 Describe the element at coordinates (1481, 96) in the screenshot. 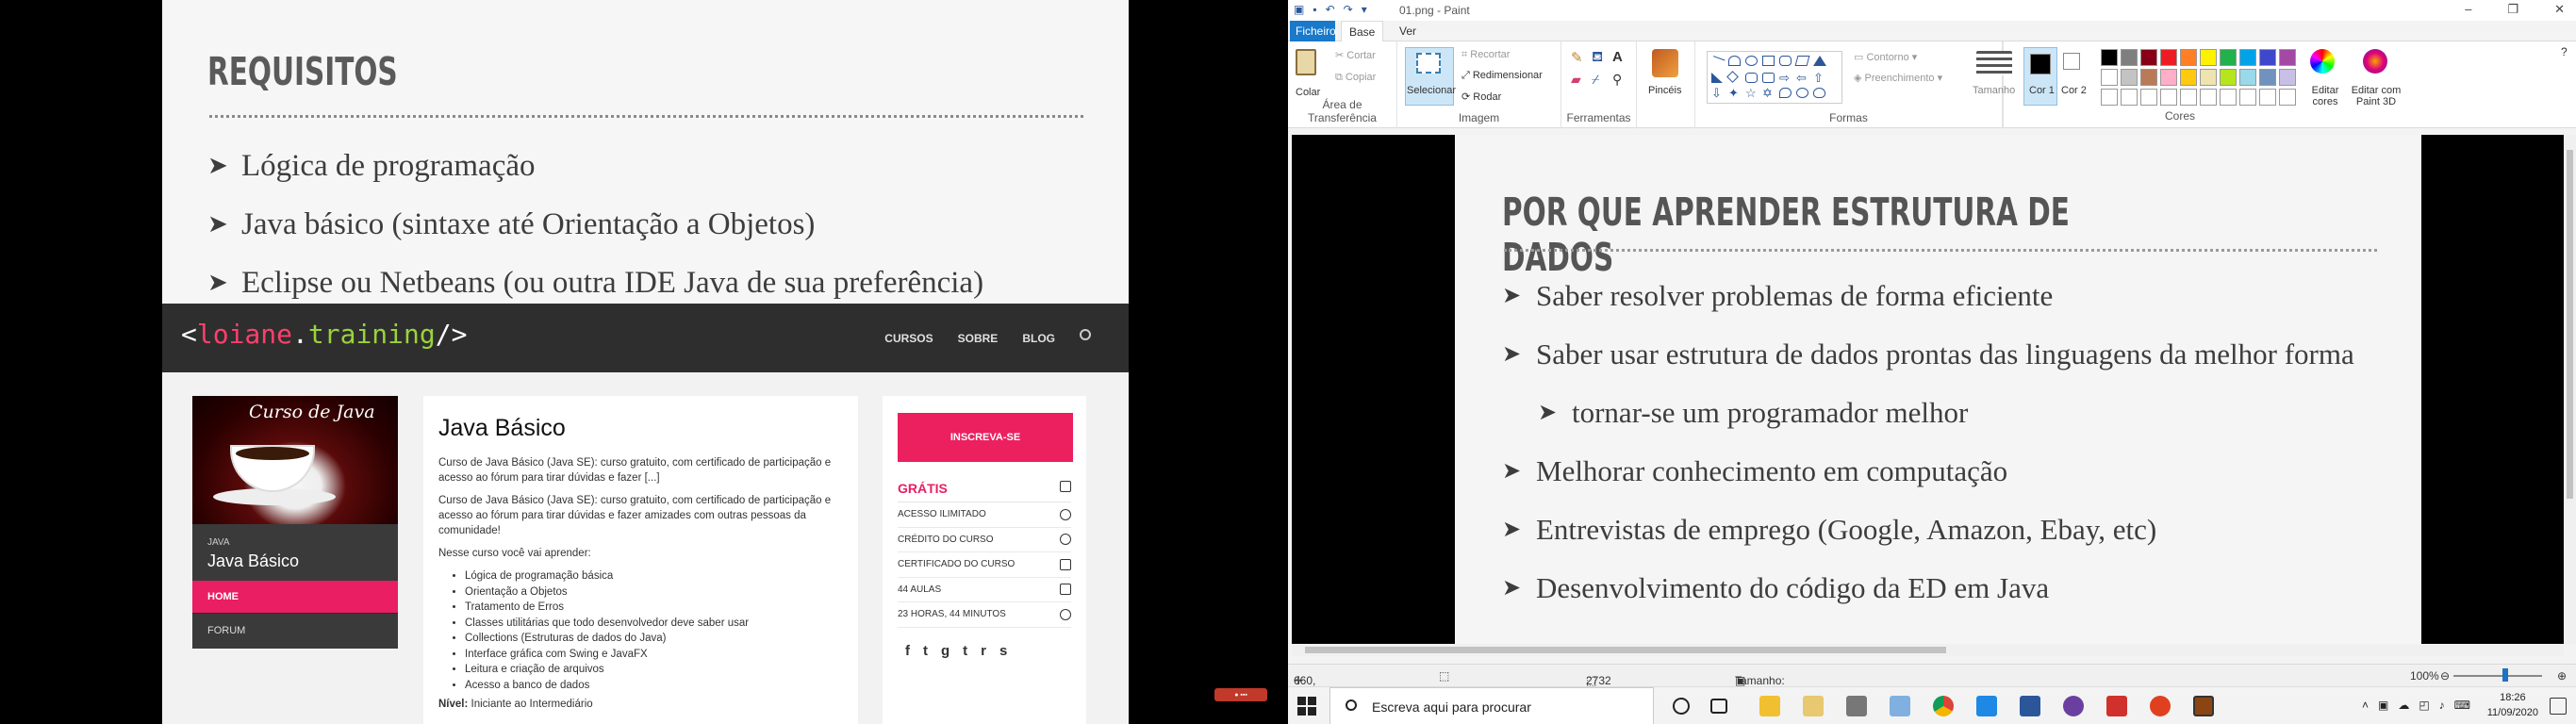

I see `rotate-button: ⟳ Rodar` at that location.